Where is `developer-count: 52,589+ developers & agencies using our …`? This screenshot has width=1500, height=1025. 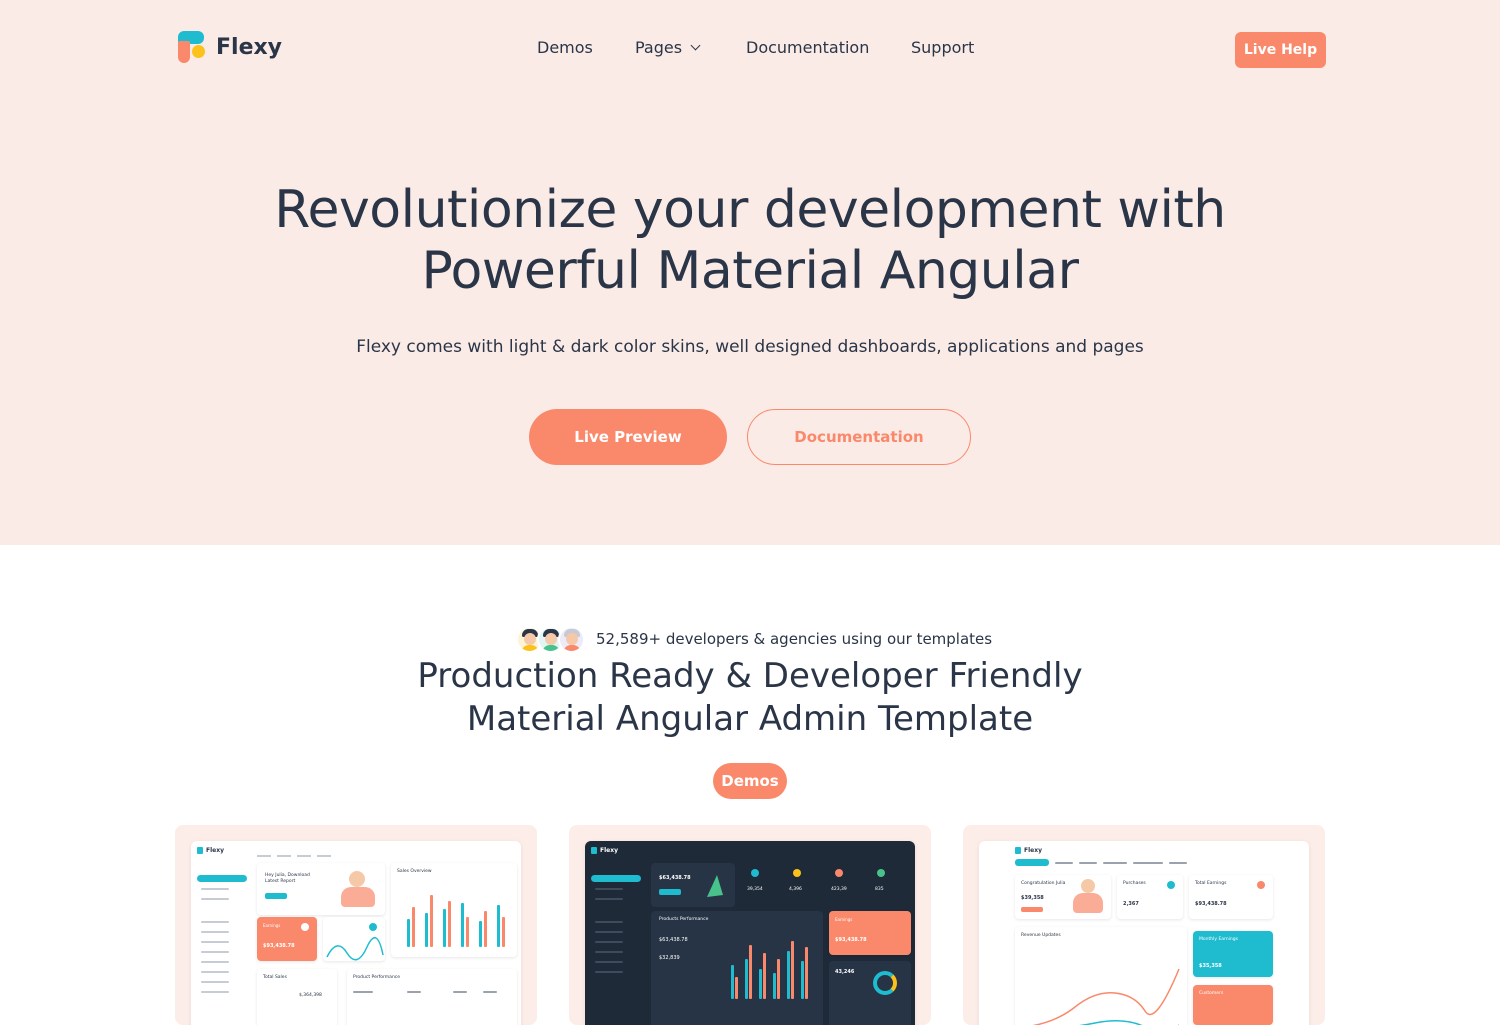 developer-count: 52,589+ developers & agencies using our … is located at coordinates (794, 639).